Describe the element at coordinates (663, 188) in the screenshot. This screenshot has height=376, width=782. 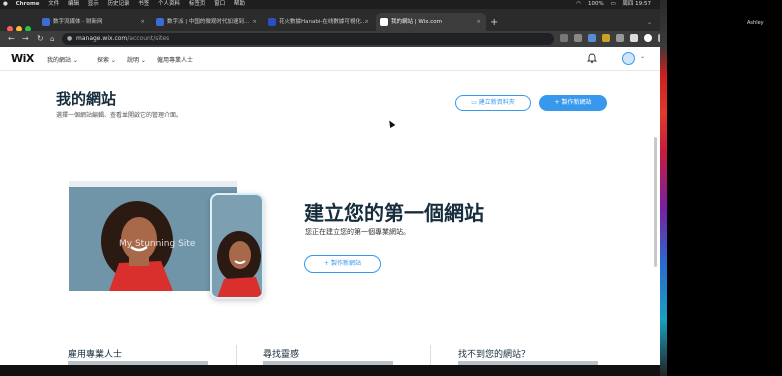
I see `side-color-strip` at that location.